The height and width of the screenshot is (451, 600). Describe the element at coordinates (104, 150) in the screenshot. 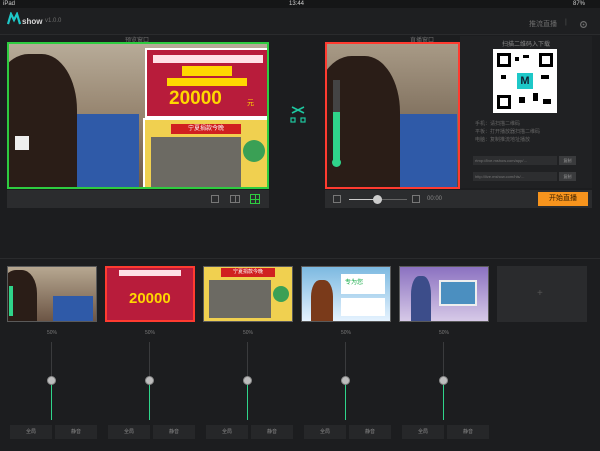

I see `blue-crate` at that location.